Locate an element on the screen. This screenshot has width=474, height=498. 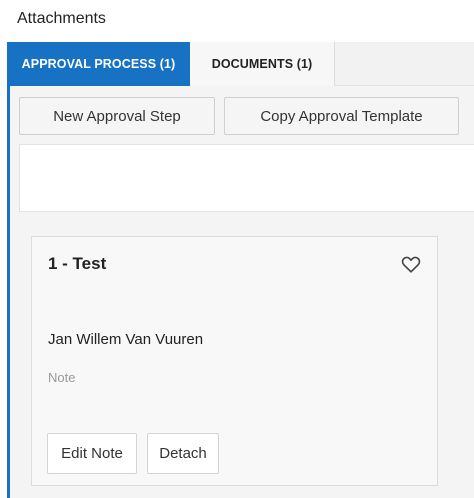
tab-documents: DOCUMENTS (1) is located at coordinates (262, 64).